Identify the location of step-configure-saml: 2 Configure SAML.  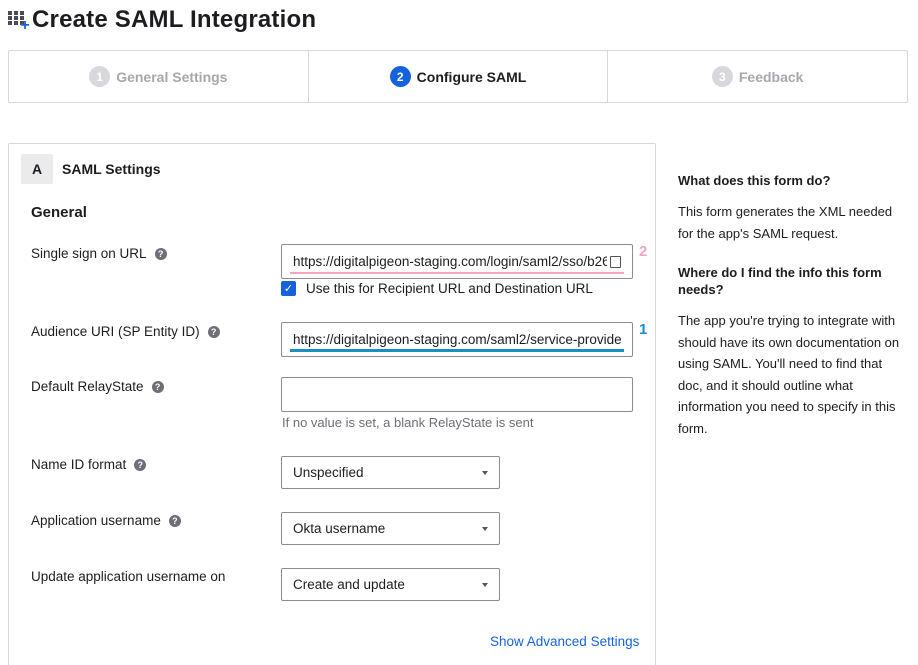
(457, 76).